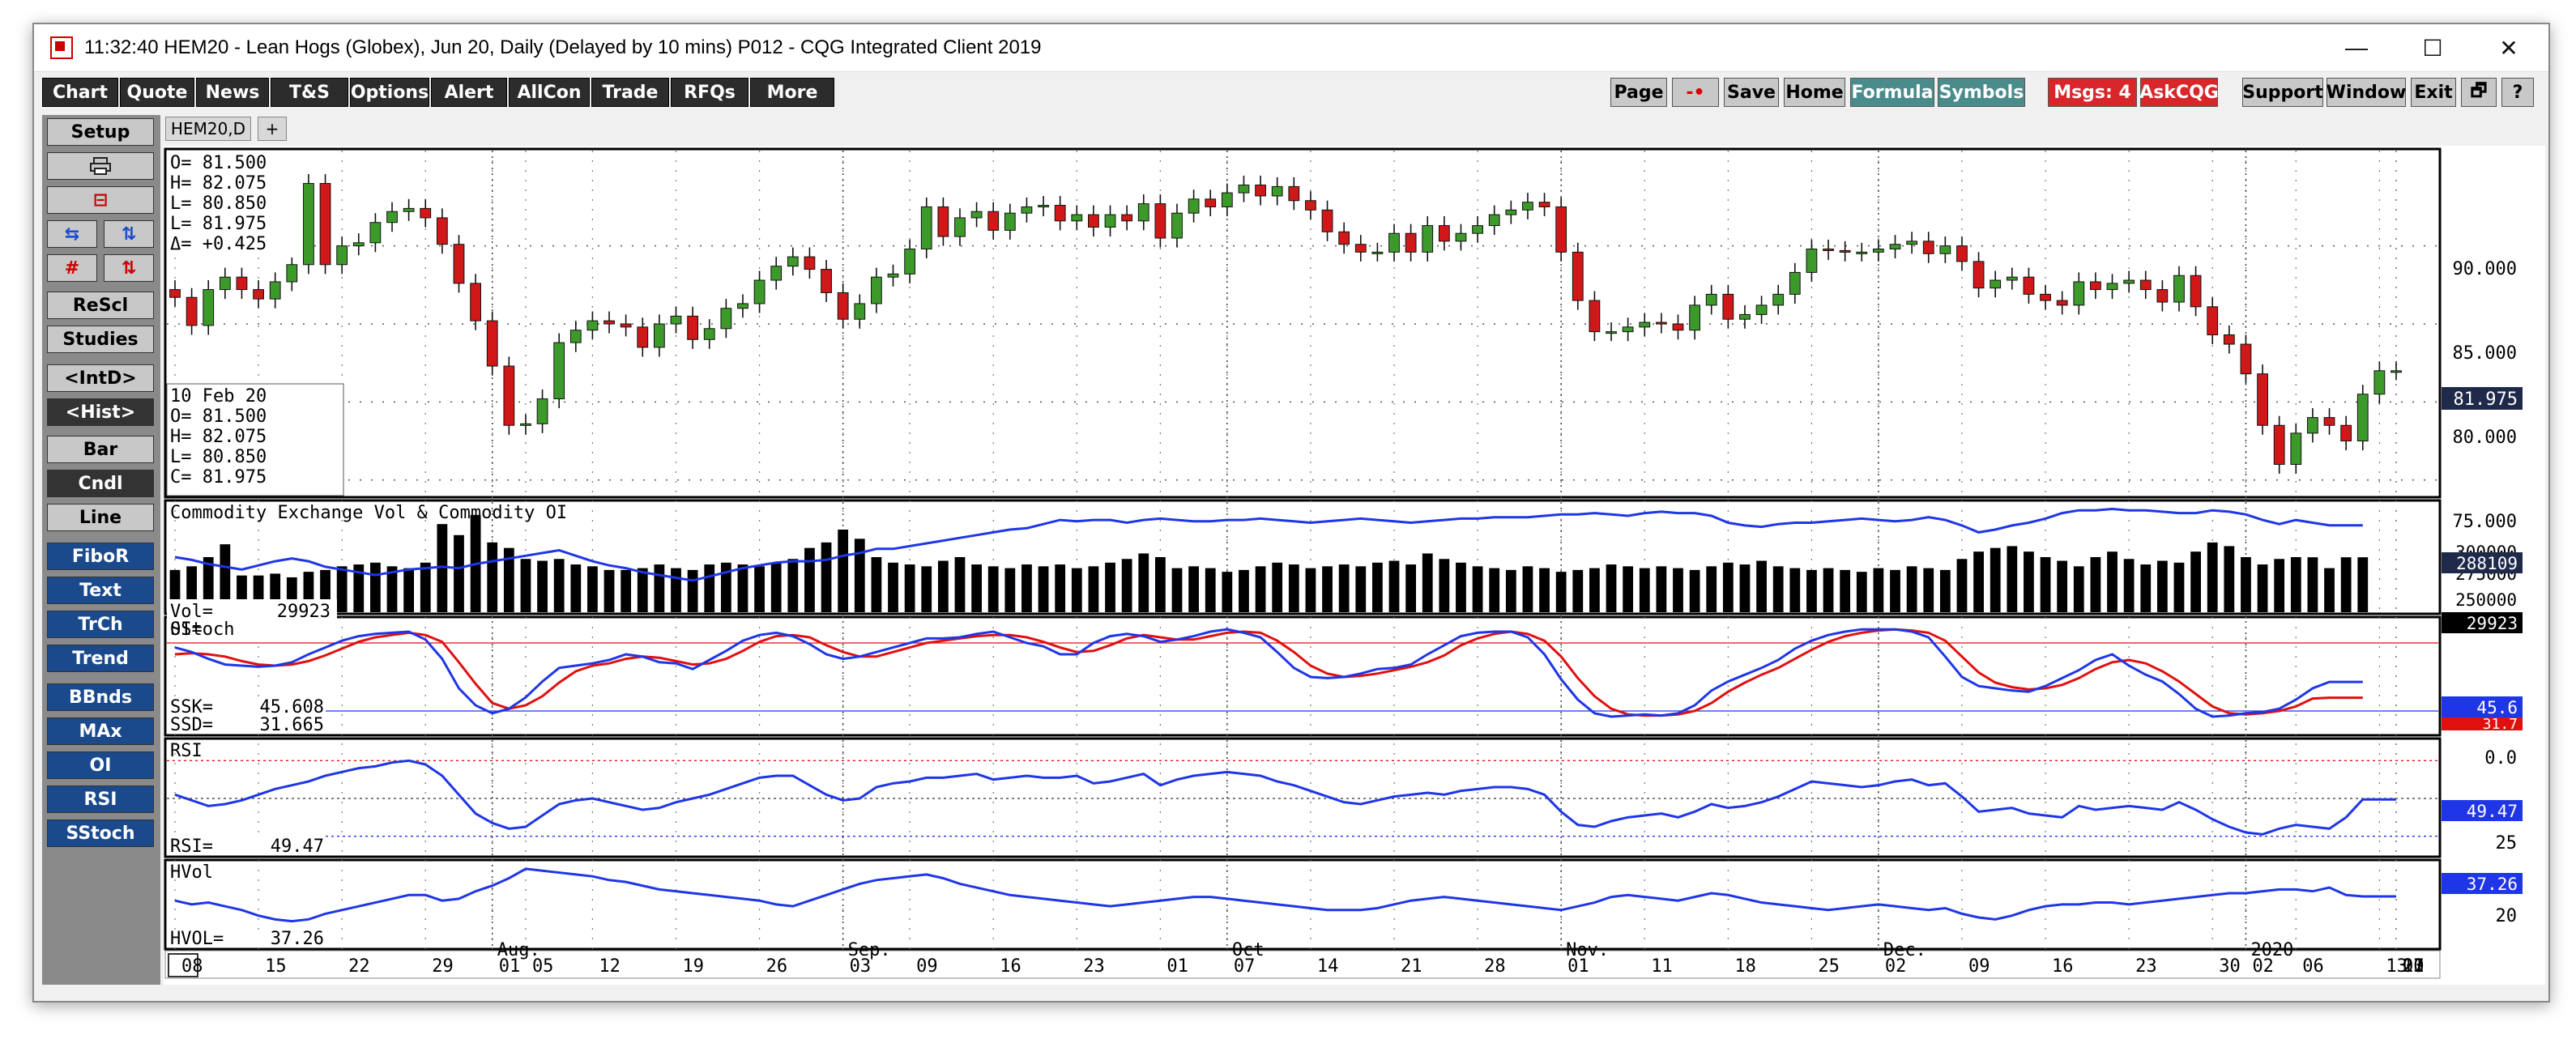 This screenshot has height=1043, width=2576. I want to click on historical-button: <Hist>, so click(100, 412).